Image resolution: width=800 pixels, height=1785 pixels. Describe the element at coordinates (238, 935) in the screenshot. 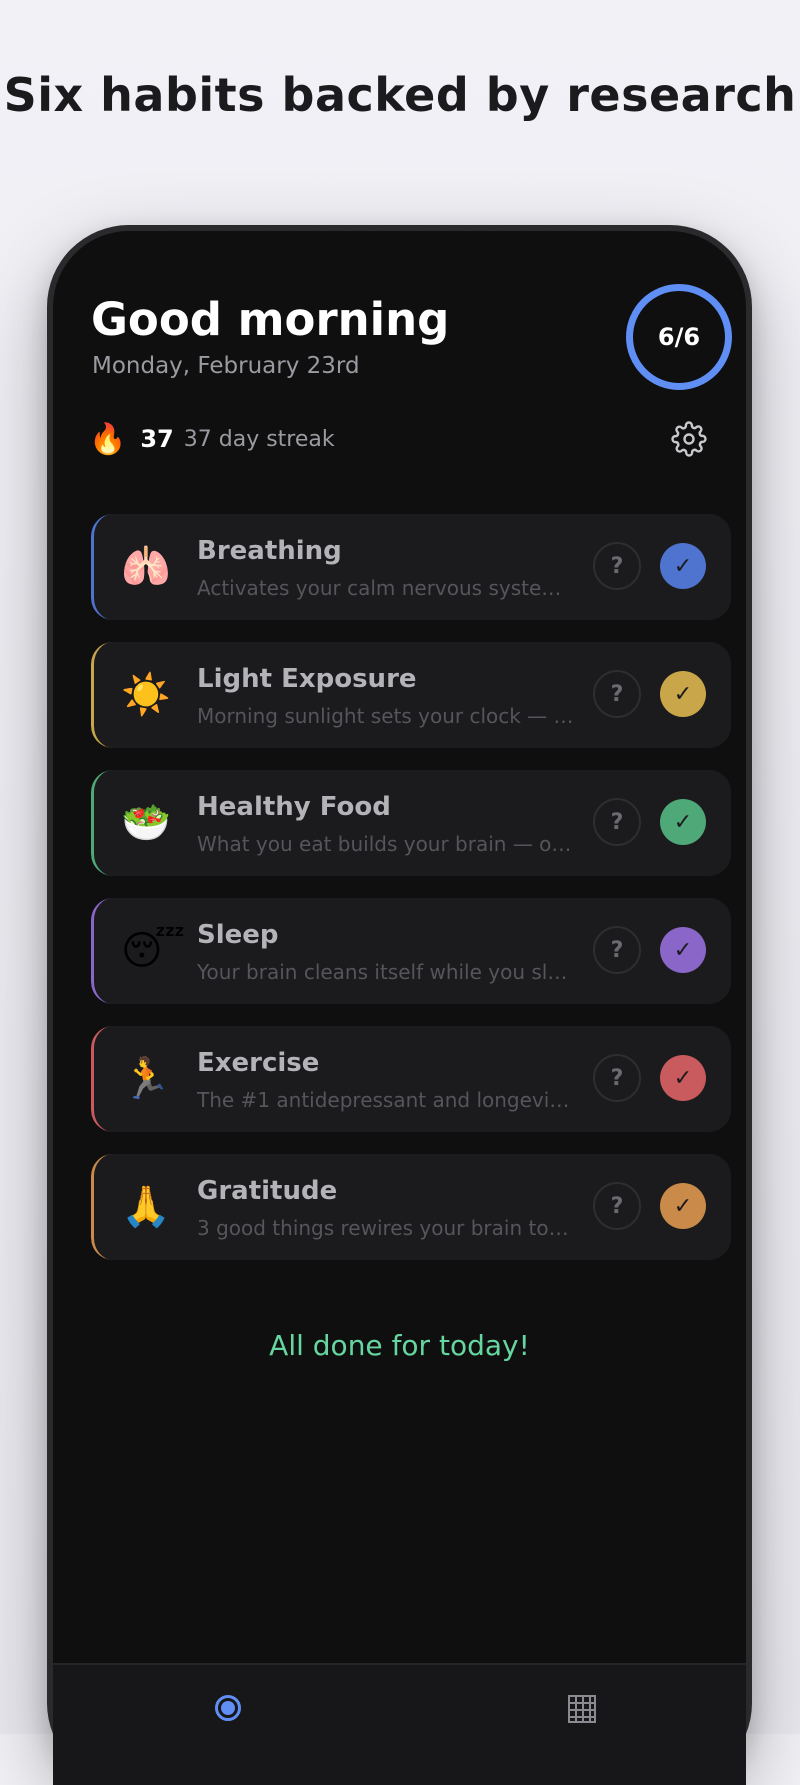

I see `habit-name: Sleep` at that location.